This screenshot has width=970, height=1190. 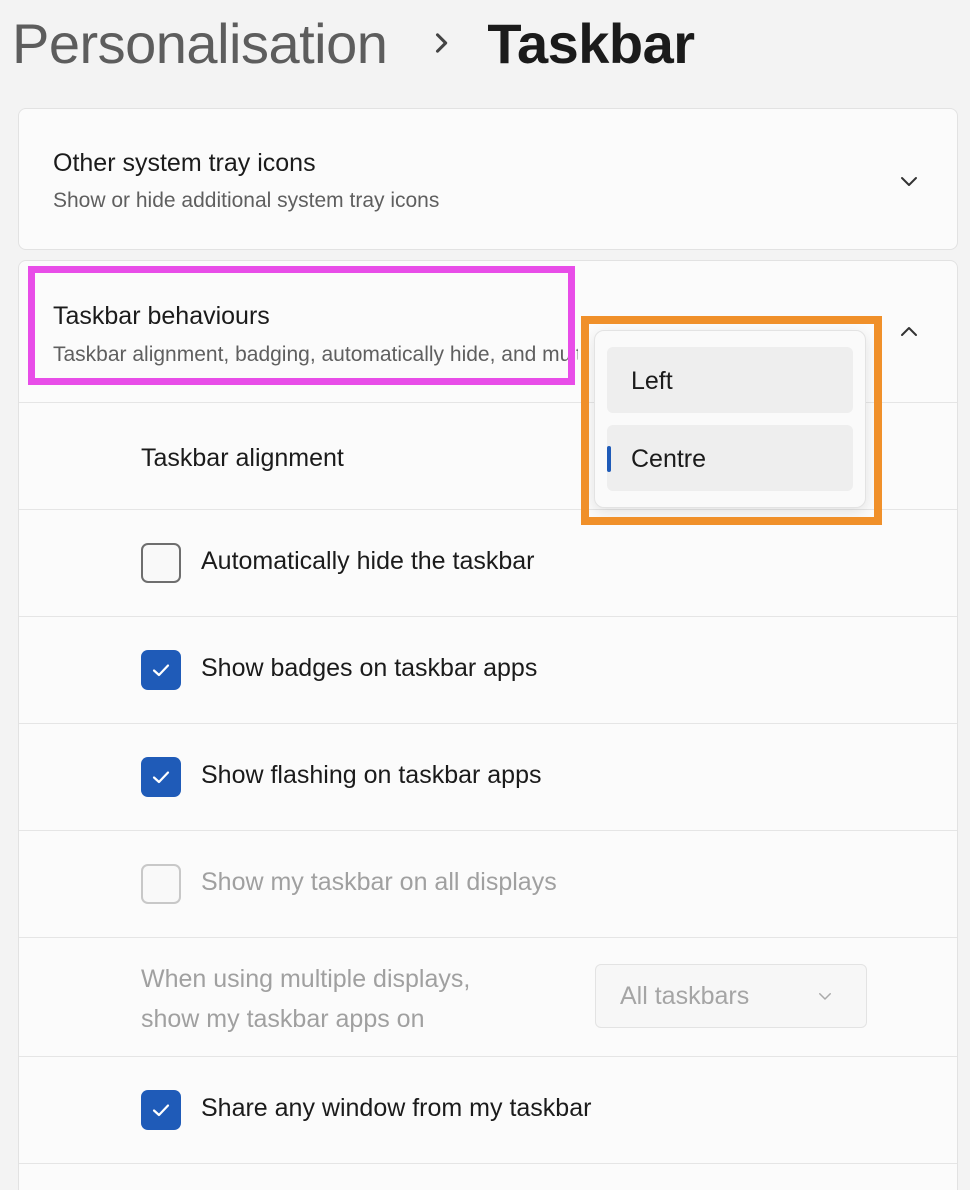 What do you see at coordinates (161, 316) in the screenshot?
I see `taskbar-behaviours-title: Taskbar behaviours` at bounding box center [161, 316].